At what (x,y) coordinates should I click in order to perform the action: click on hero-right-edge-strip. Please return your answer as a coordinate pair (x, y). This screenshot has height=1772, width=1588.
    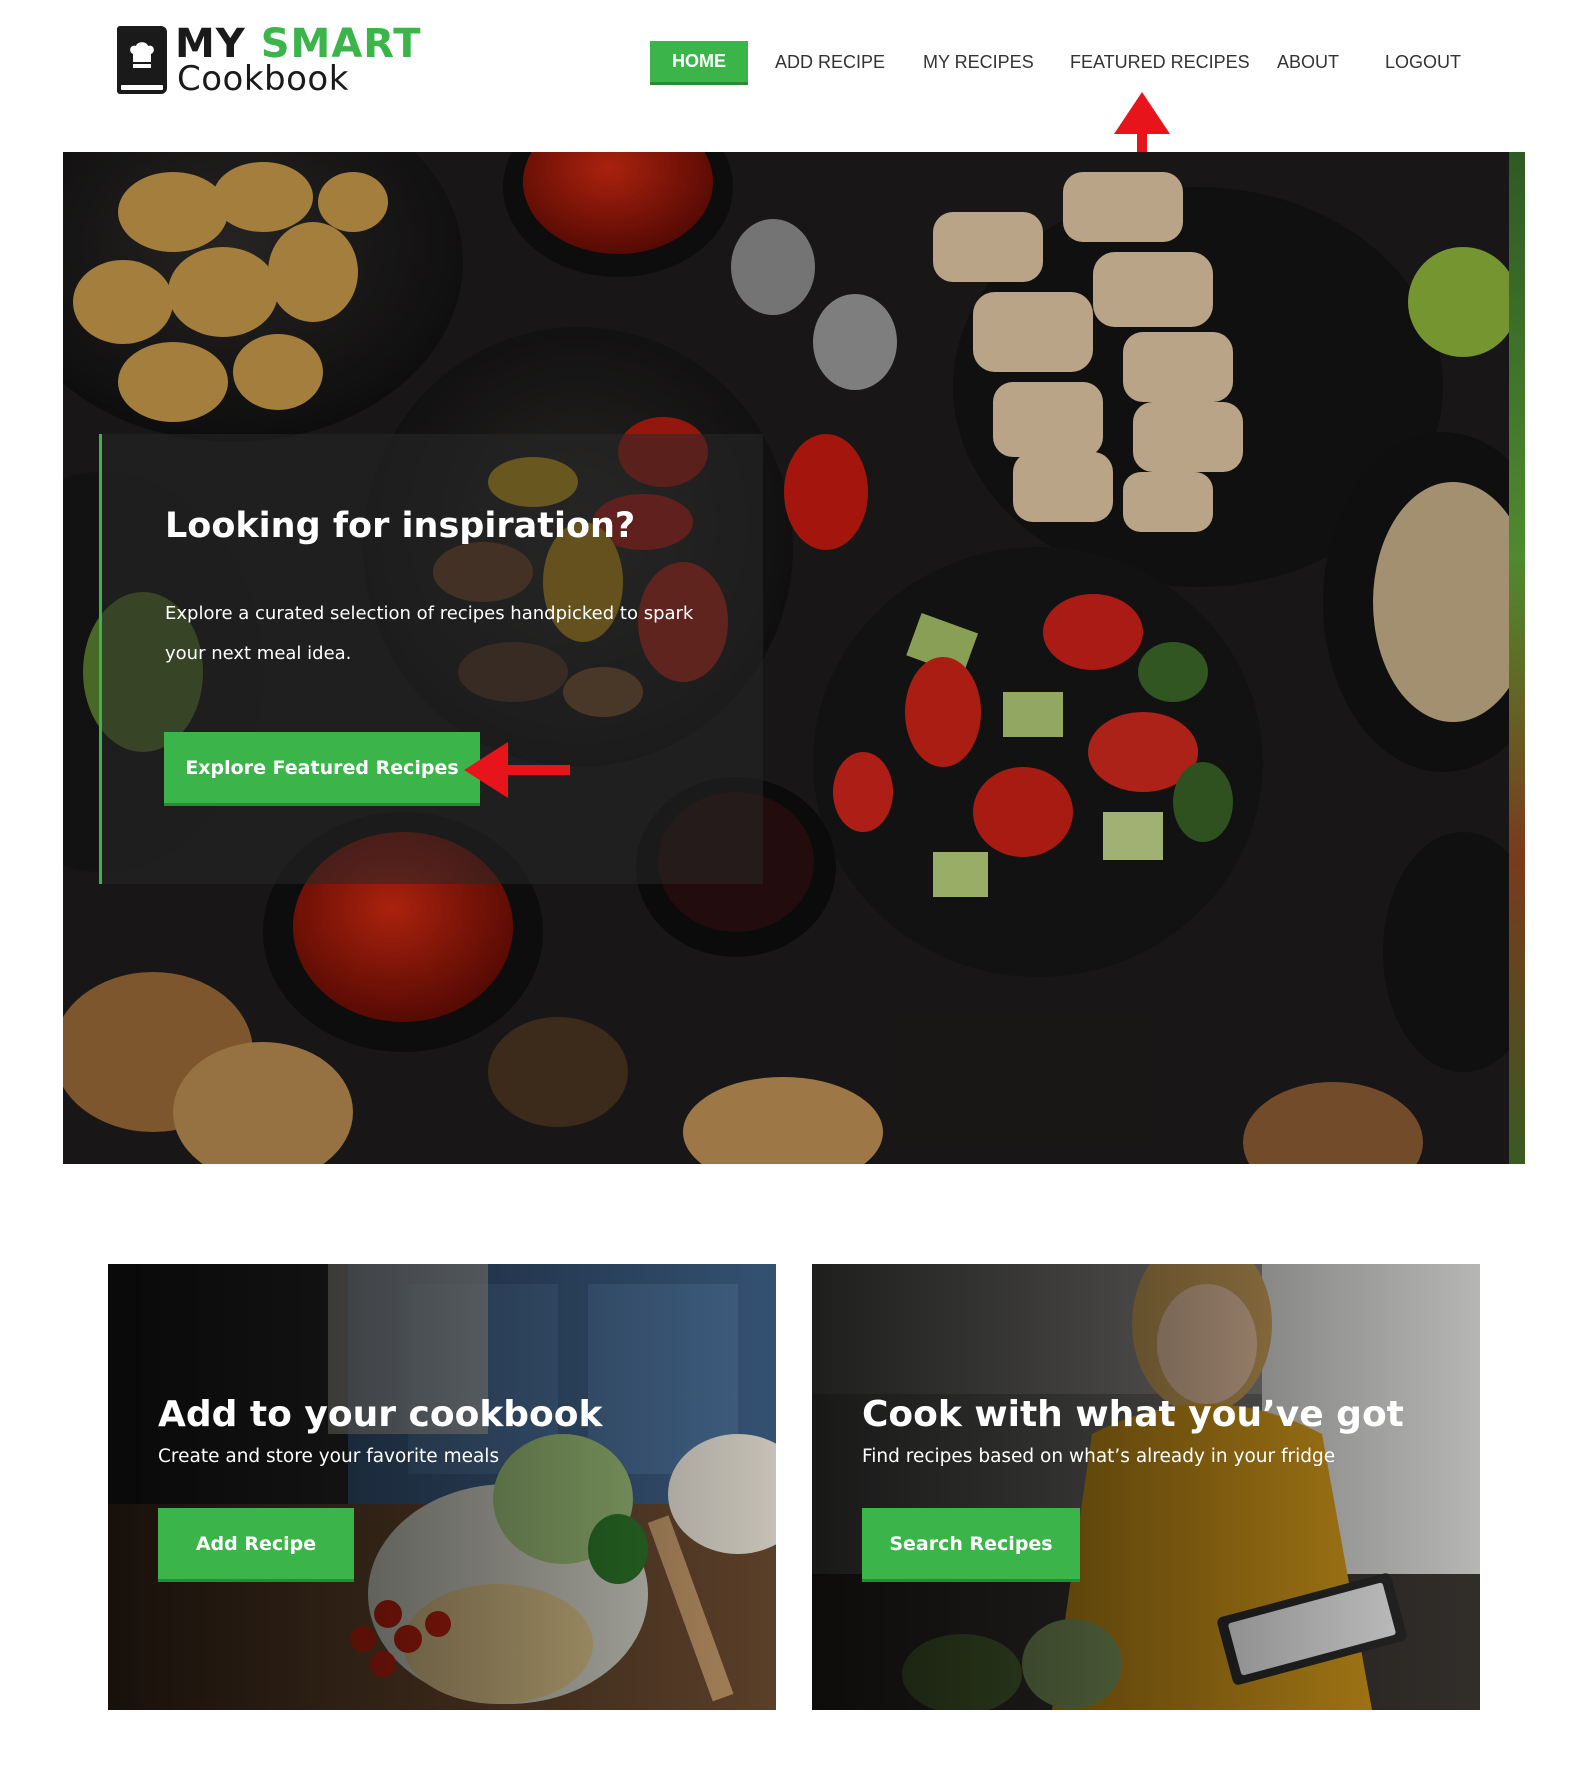
    Looking at the image, I should click on (1517, 658).